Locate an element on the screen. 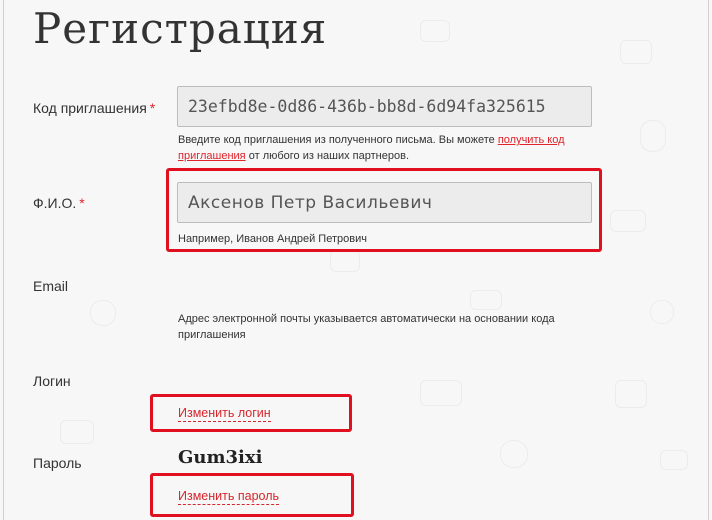 The height and width of the screenshot is (520, 712). password-value: Gum3ixi is located at coordinates (220, 457).